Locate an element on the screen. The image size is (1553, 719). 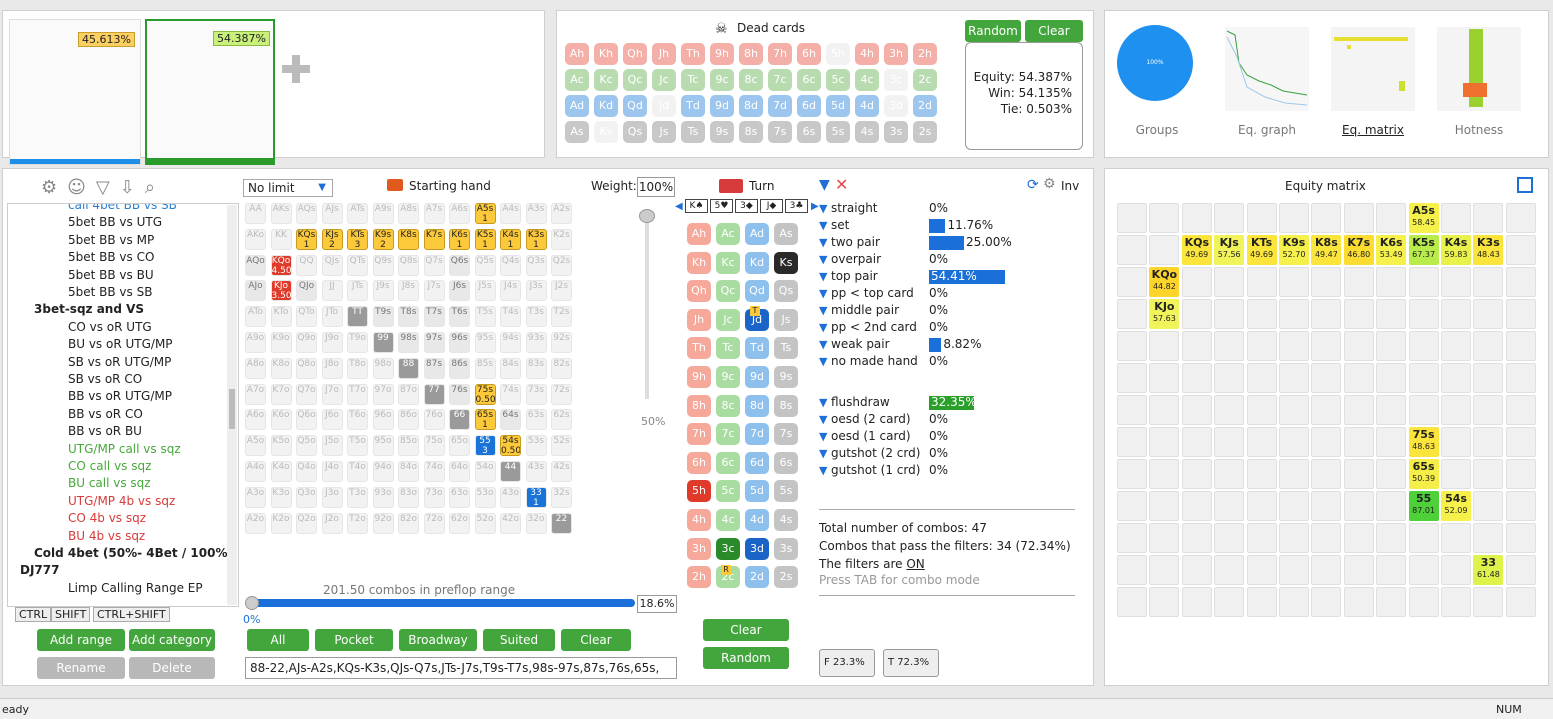
eq-hand-cell: 33 61.48 is located at coordinates (1488, 570).